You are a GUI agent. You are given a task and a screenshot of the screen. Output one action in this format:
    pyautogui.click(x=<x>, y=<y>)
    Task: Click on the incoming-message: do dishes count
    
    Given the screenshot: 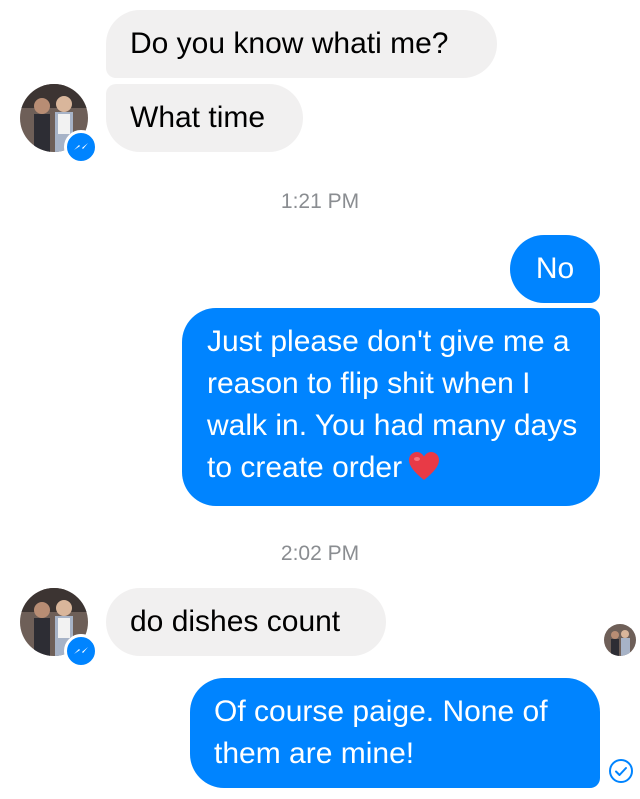 What is the action you would take?
    pyautogui.click(x=246, y=622)
    